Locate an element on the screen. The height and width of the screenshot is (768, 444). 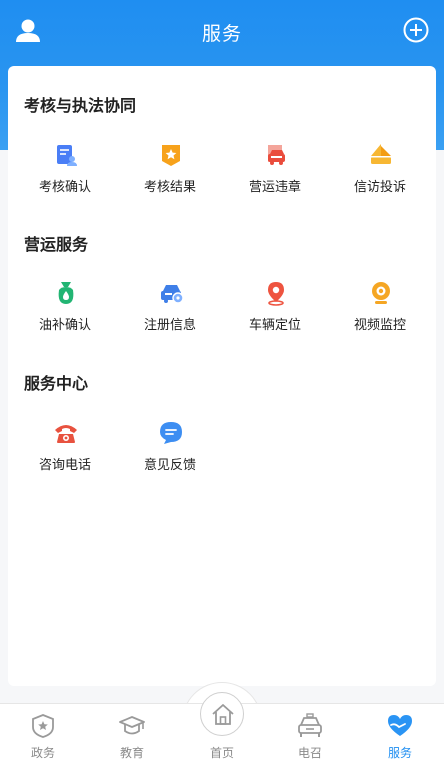
tab-taxi-call: 电召 is located at coordinates (310, 737).